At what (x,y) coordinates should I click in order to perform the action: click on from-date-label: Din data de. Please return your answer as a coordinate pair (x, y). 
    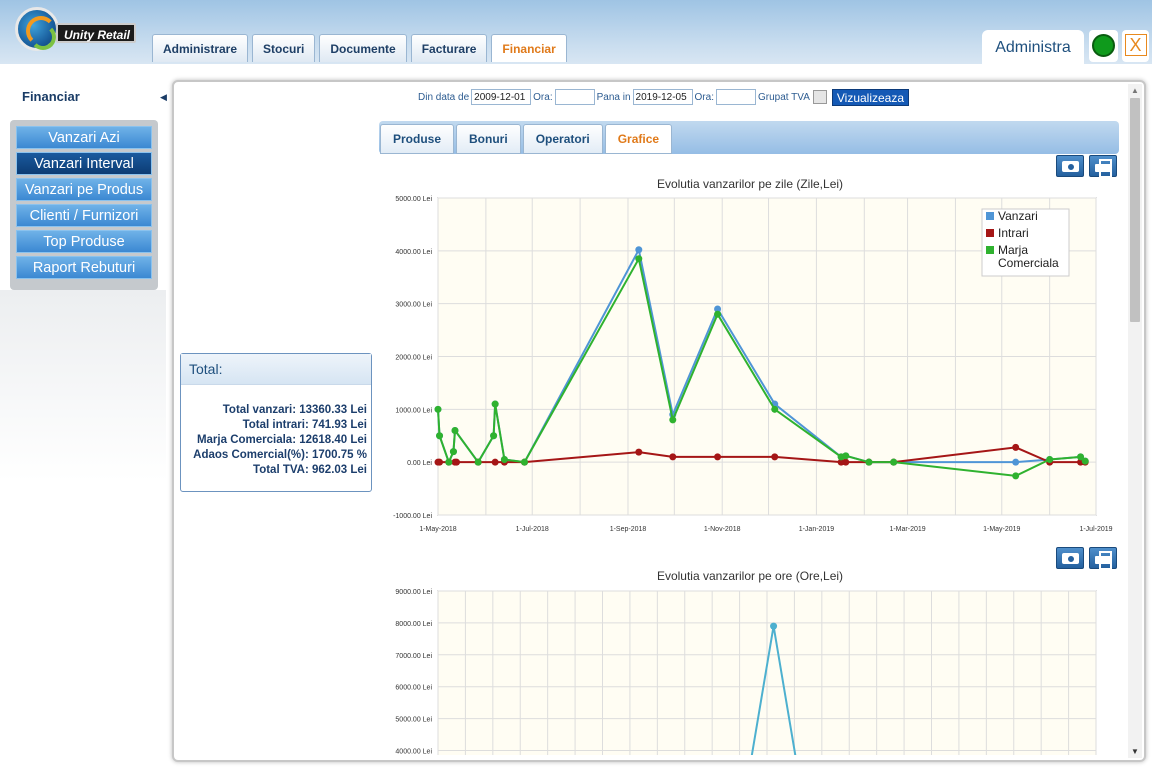
    Looking at the image, I should click on (444, 97).